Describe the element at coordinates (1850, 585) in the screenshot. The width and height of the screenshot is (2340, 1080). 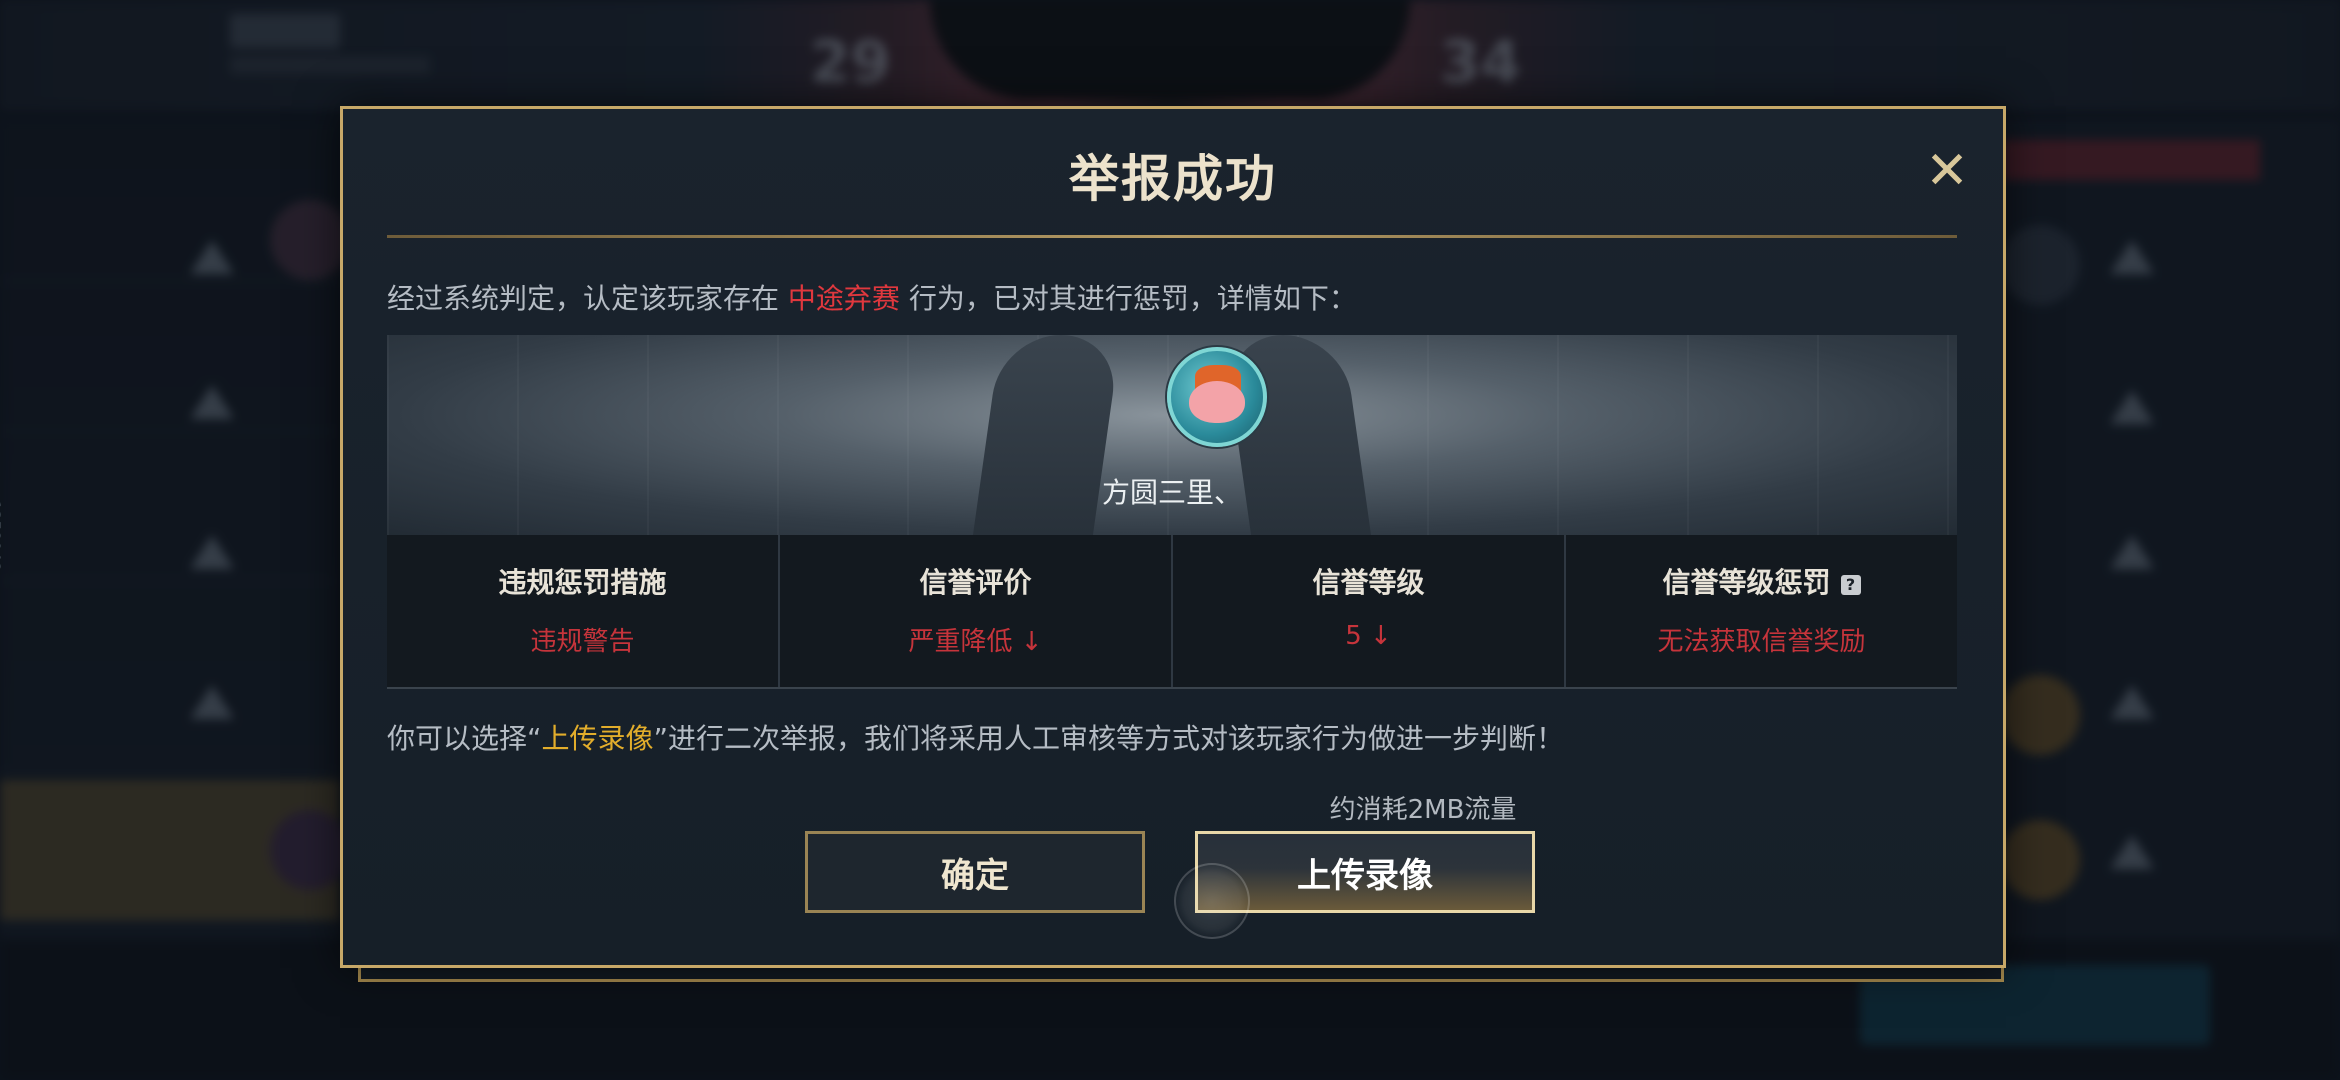
I see `help-icon: ?` at that location.